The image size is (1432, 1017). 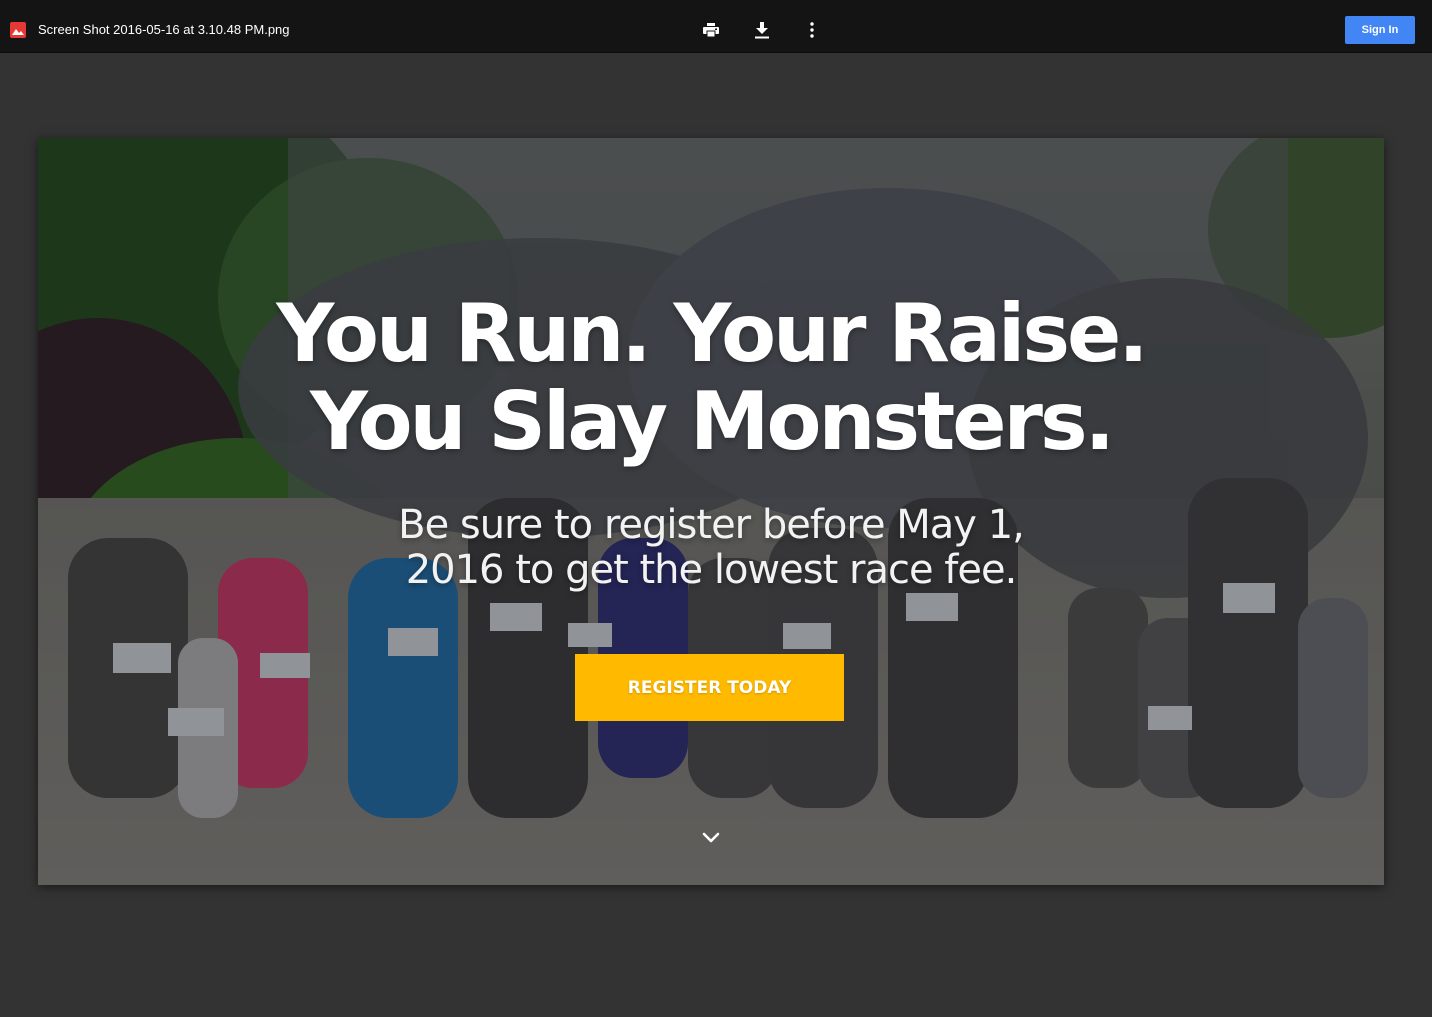 I want to click on download-icon, so click(x=762, y=29).